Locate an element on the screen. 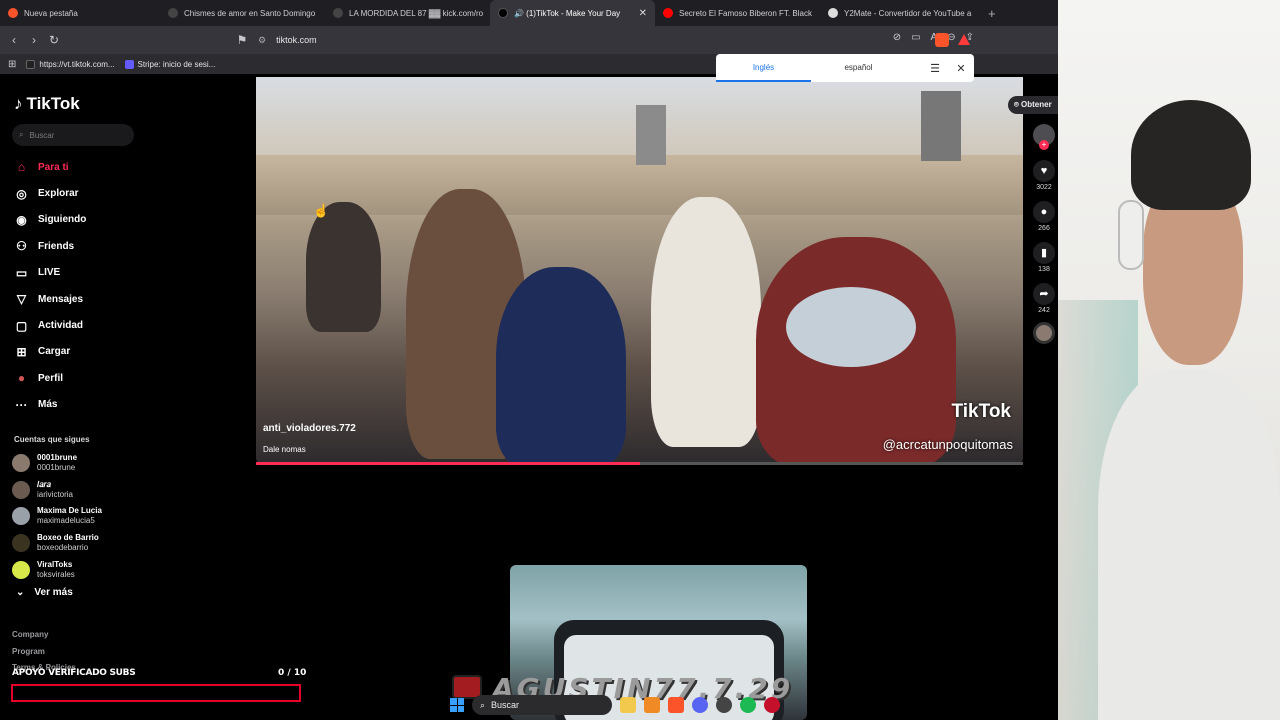  nav-para-ti: ⌂ Para ti is located at coordinates (50, 167).